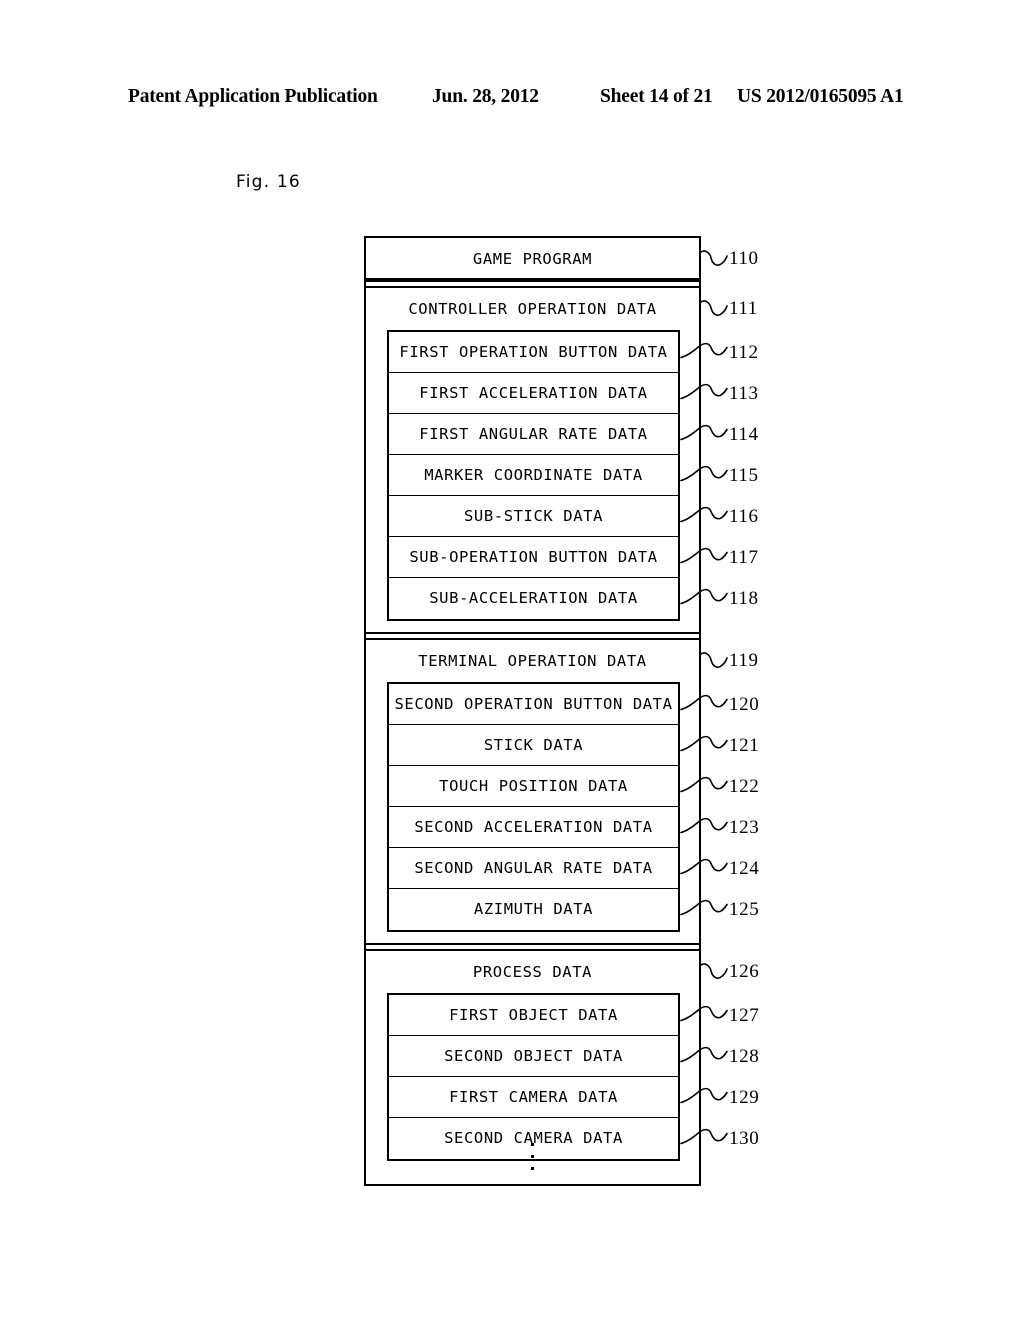 This screenshot has width=1024, height=1320. Describe the element at coordinates (744, 868) in the screenshot. I see `reference-numeral: 124` at that location.